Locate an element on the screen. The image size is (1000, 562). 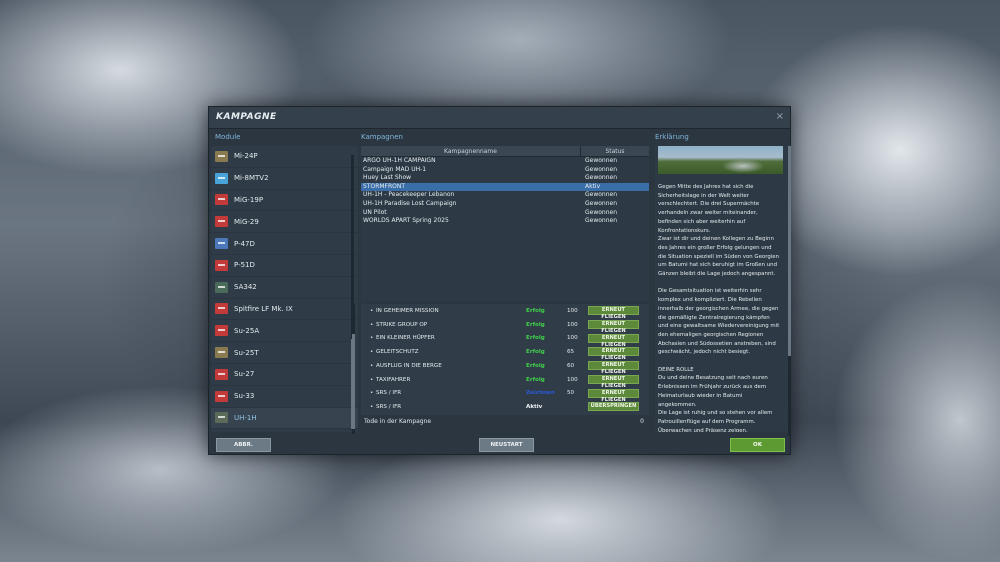
campaign-name: UH-1H Paradise Lost Campaign is located at coordinates (410, 203).